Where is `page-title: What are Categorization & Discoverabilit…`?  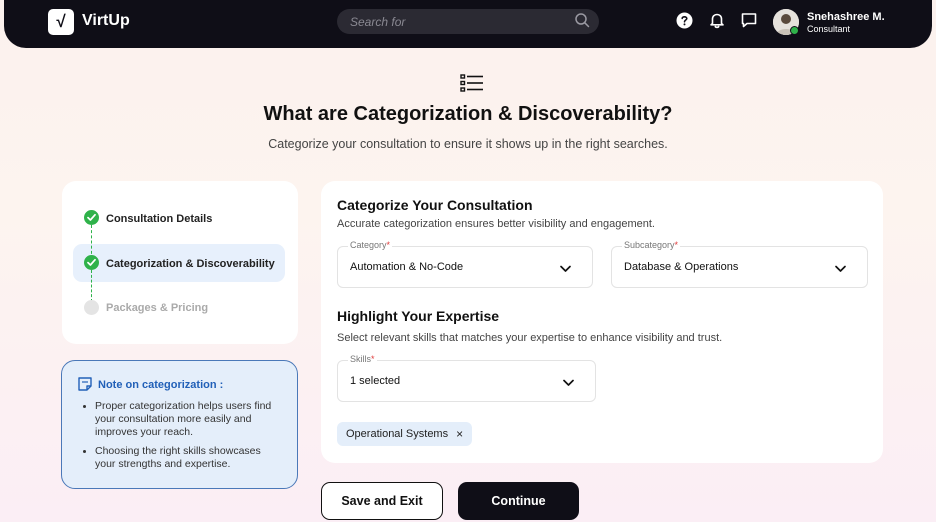 page-title: What are Categorization & Discoverabilit… is located at coordinates (468, 114).